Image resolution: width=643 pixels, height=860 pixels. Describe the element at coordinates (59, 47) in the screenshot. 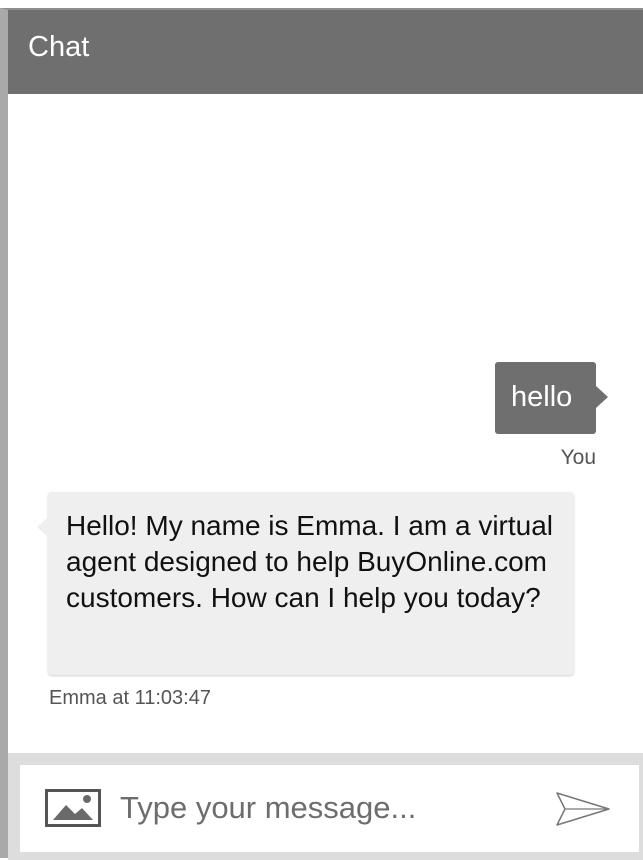

I see `chat-title: Chat` at that location.